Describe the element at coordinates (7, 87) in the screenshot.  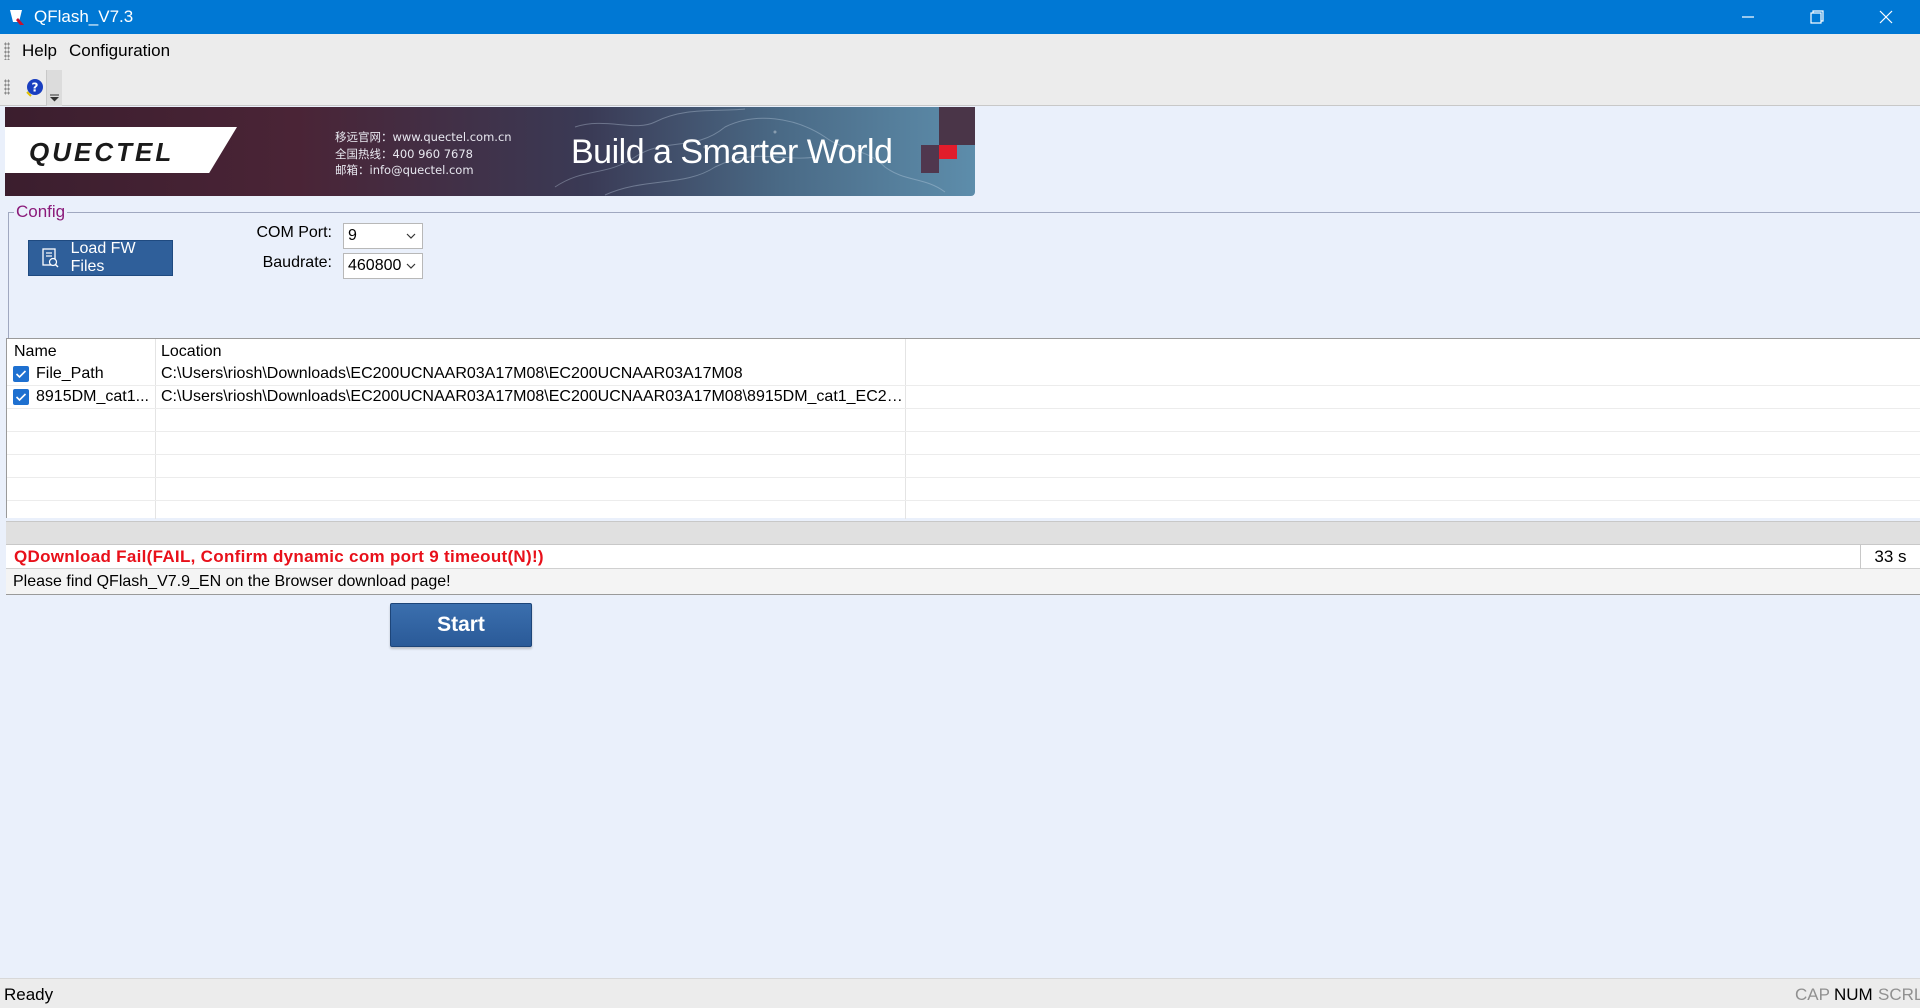
I see `toolbar-grip` at that location.